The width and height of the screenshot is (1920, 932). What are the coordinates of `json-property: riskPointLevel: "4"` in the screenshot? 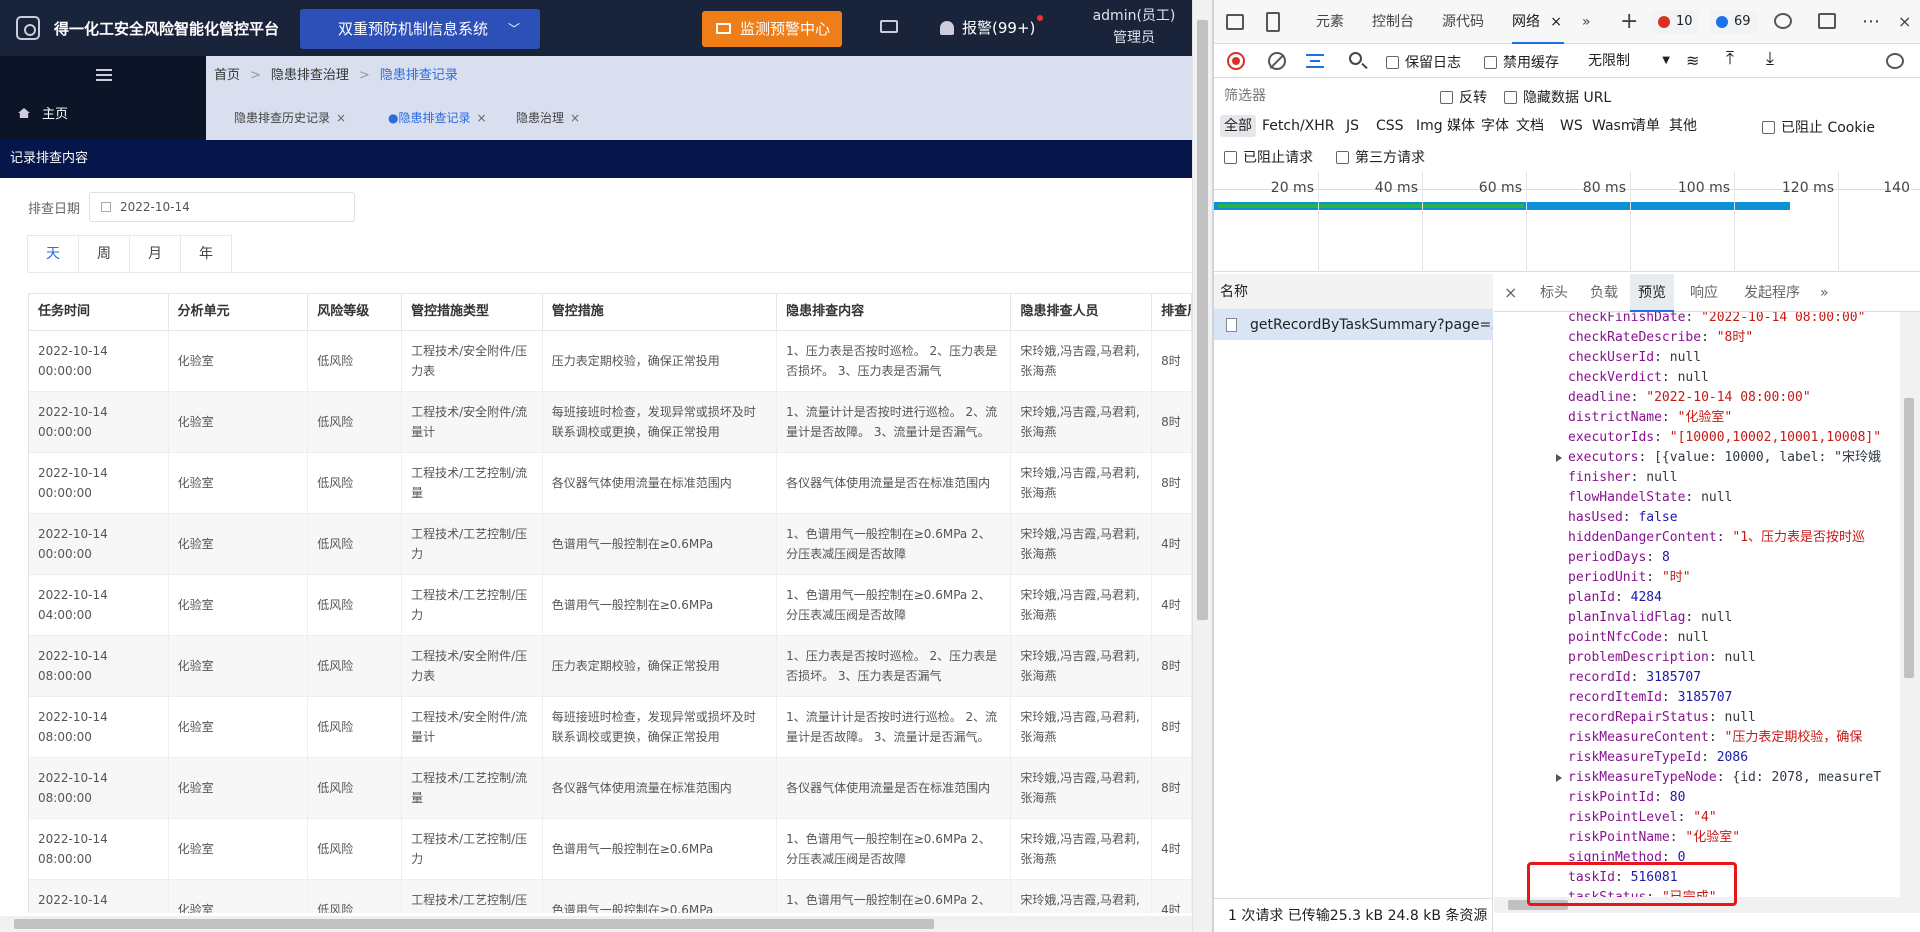 It's located at (1642, 818).